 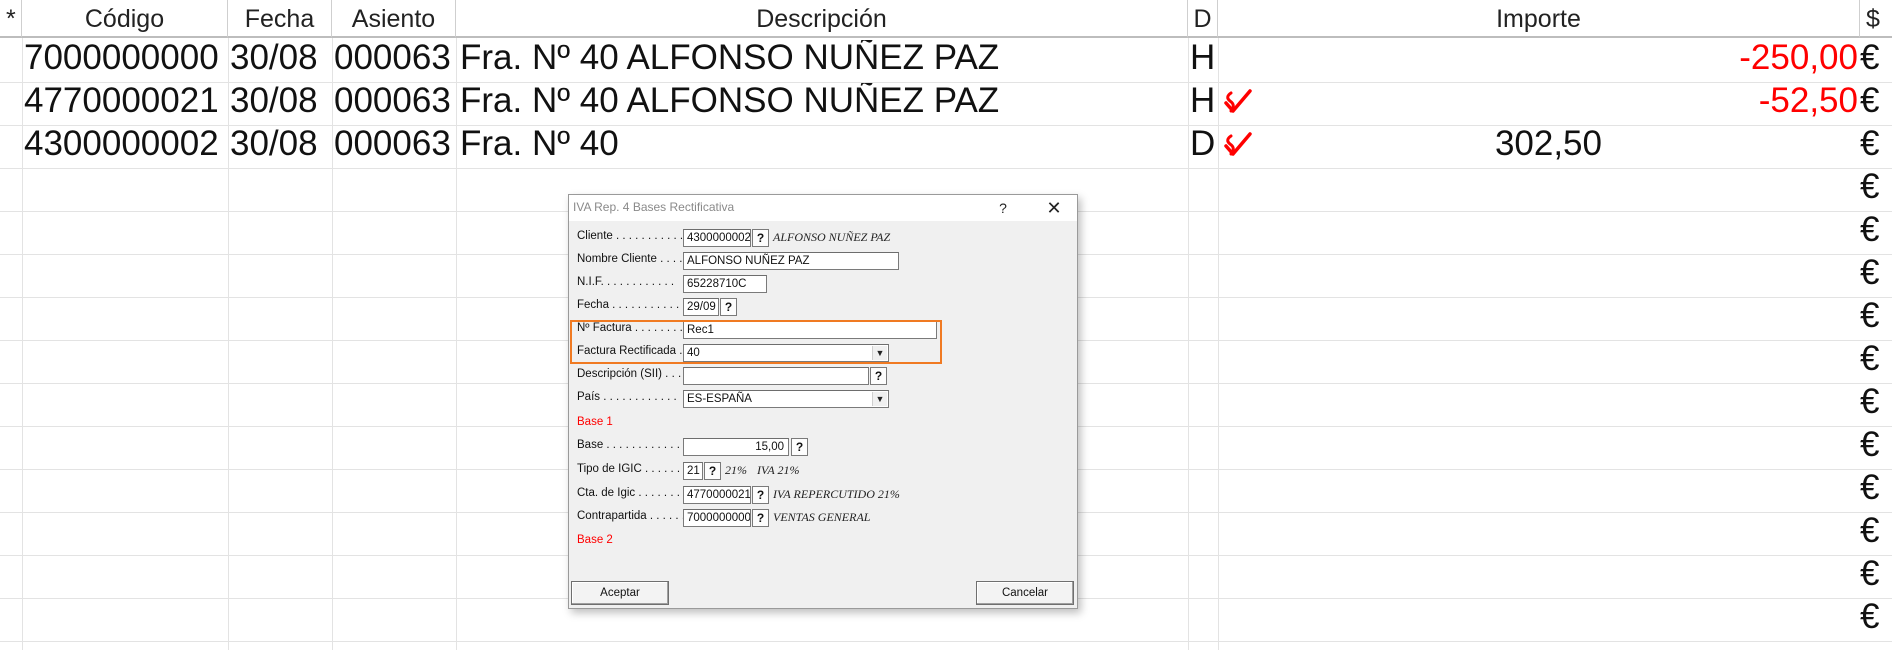 What do you see at coordinates (1540, 101) in the screenshot?
I see `importe-cell: -52,50` at bounding box center [1540, 101].